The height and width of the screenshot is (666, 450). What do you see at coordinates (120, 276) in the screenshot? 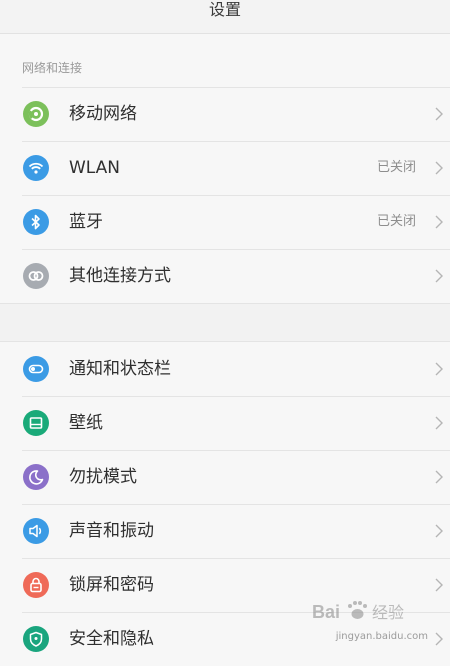
I see `settings-item-label: 其他连接方式` at bounding box center [120, 276].